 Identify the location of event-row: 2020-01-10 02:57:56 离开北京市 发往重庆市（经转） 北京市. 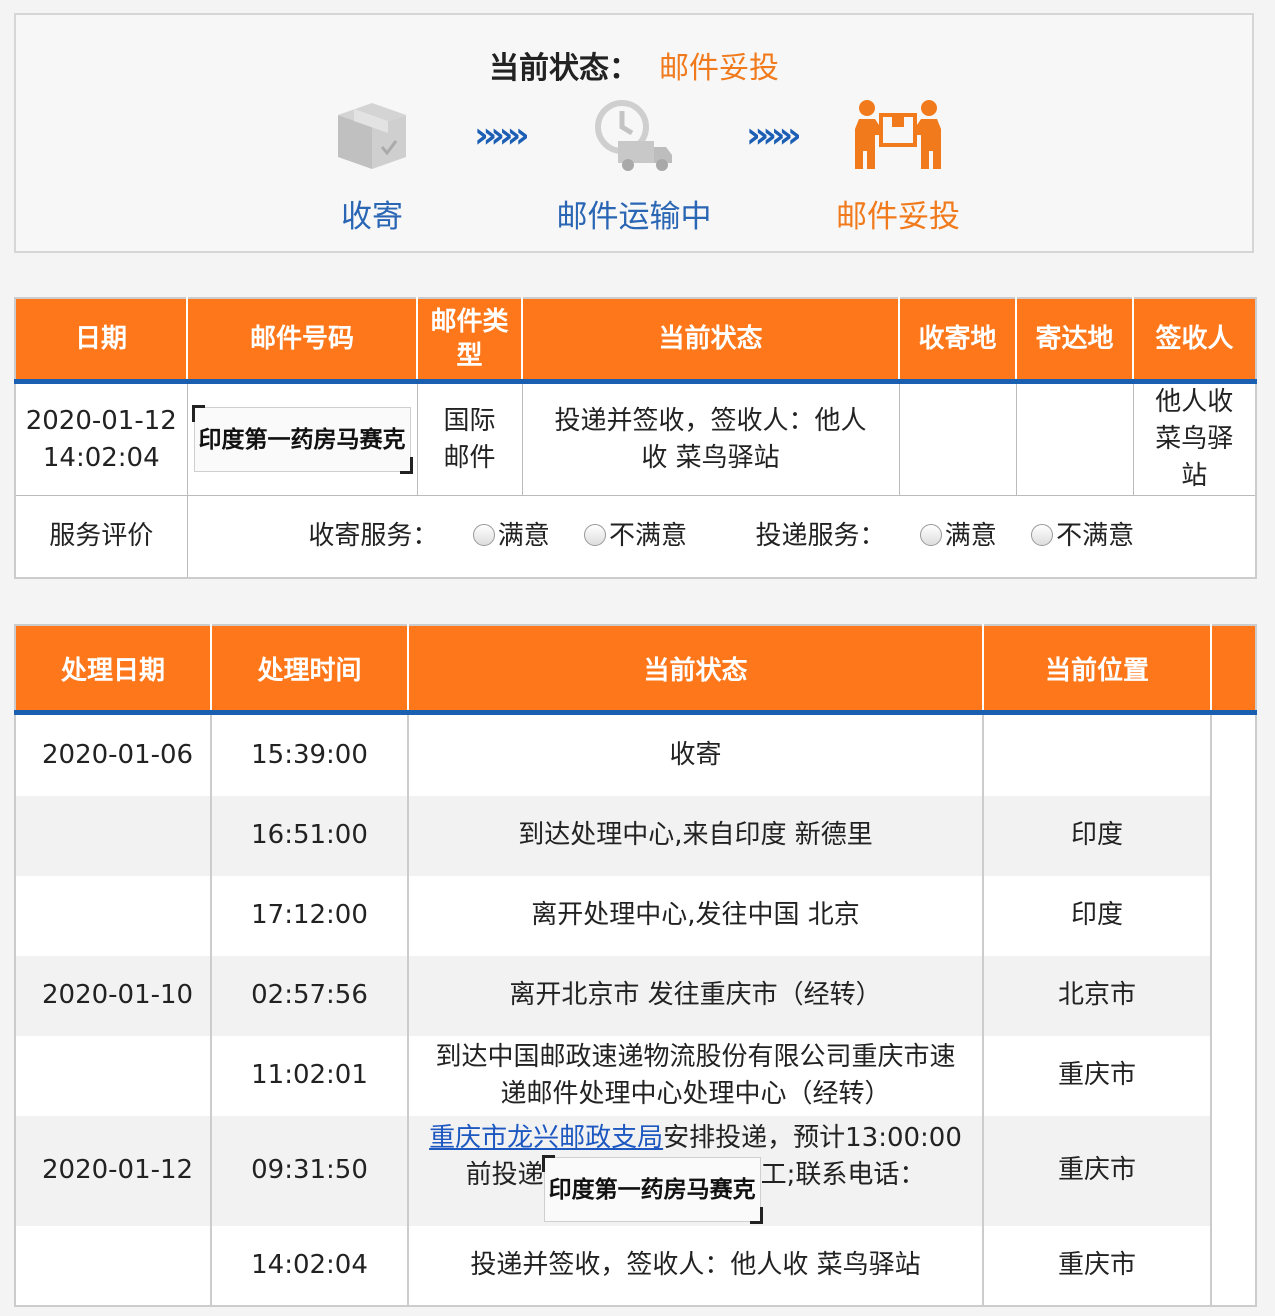
(635, 995).